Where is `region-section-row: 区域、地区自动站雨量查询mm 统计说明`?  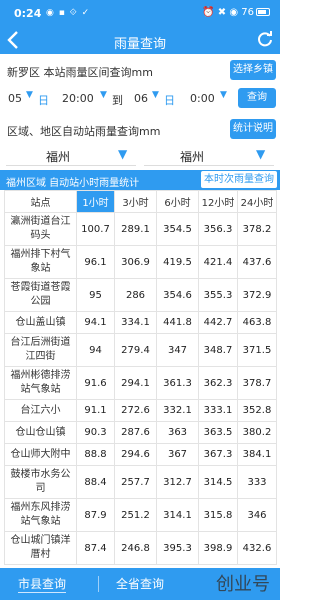 region-section-row: 区域、地区自动站雨量查询mm 统计说明 is located at coordinates (140, 129).